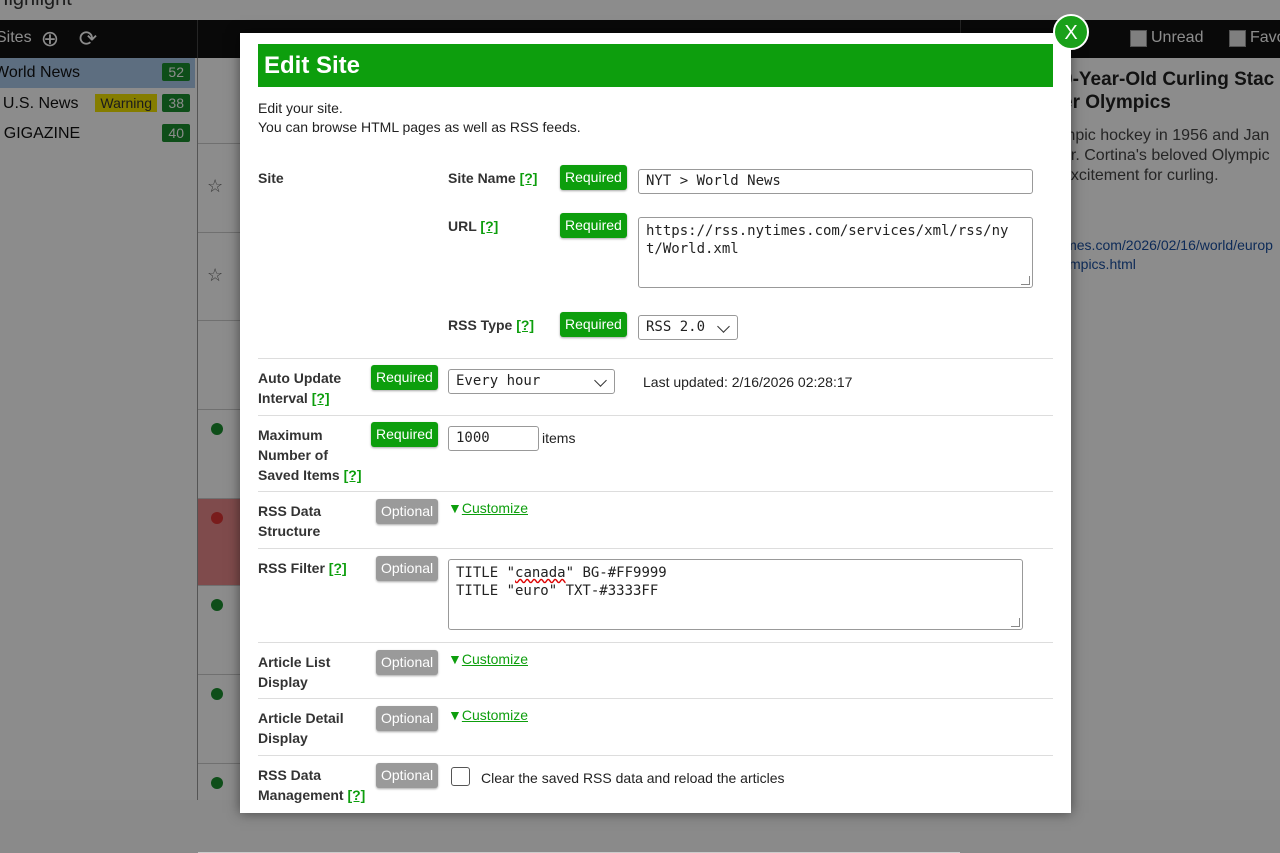 The width and height of the screenshot is (1280, 853). I want to click on filter-text: " BG-#FF9999, so click(616, 573).